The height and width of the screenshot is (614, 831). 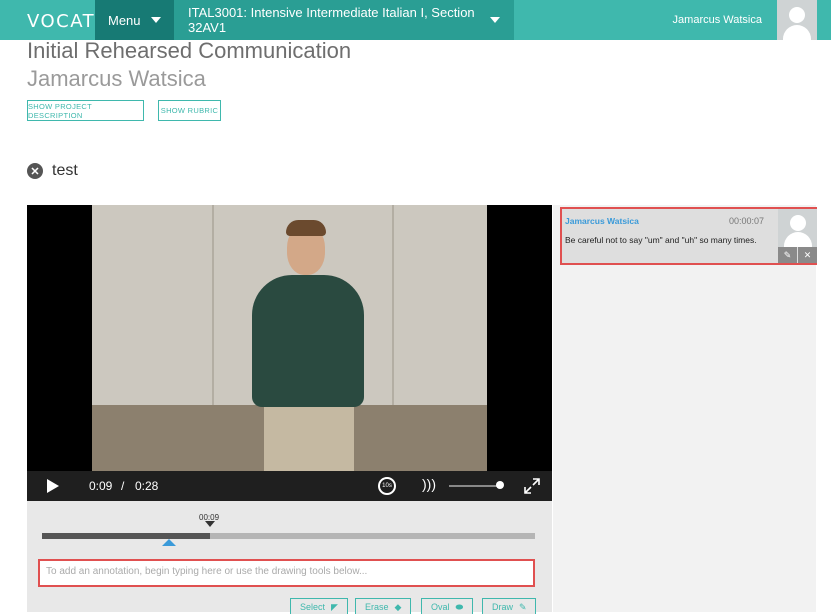 What do you see at coordinates (289, 486) in the screenshot?
I see `video-controls: 0:09 / 0:28 10s )))` at bounding box center [289, 486].